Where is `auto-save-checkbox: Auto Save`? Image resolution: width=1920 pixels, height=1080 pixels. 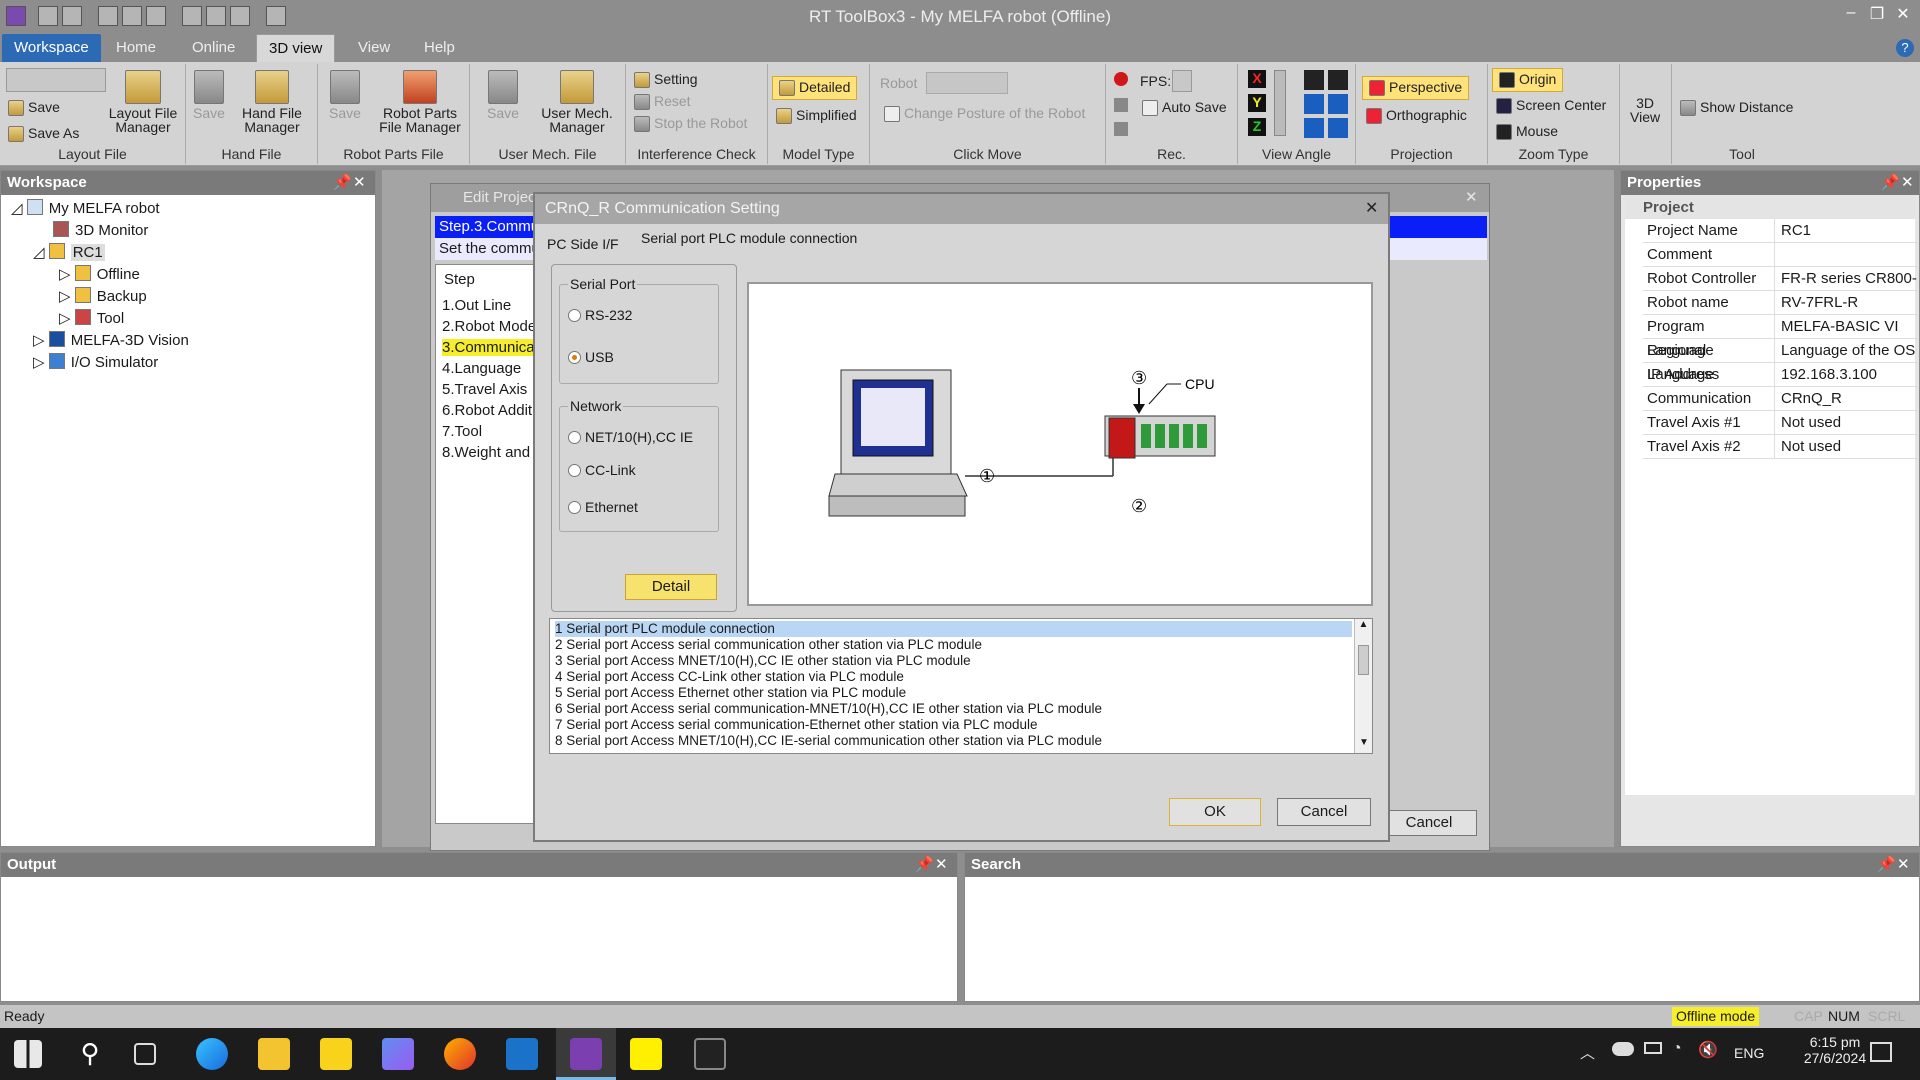
auto-save-checkbox: Auto Save is located at coordinates (1184, 108).